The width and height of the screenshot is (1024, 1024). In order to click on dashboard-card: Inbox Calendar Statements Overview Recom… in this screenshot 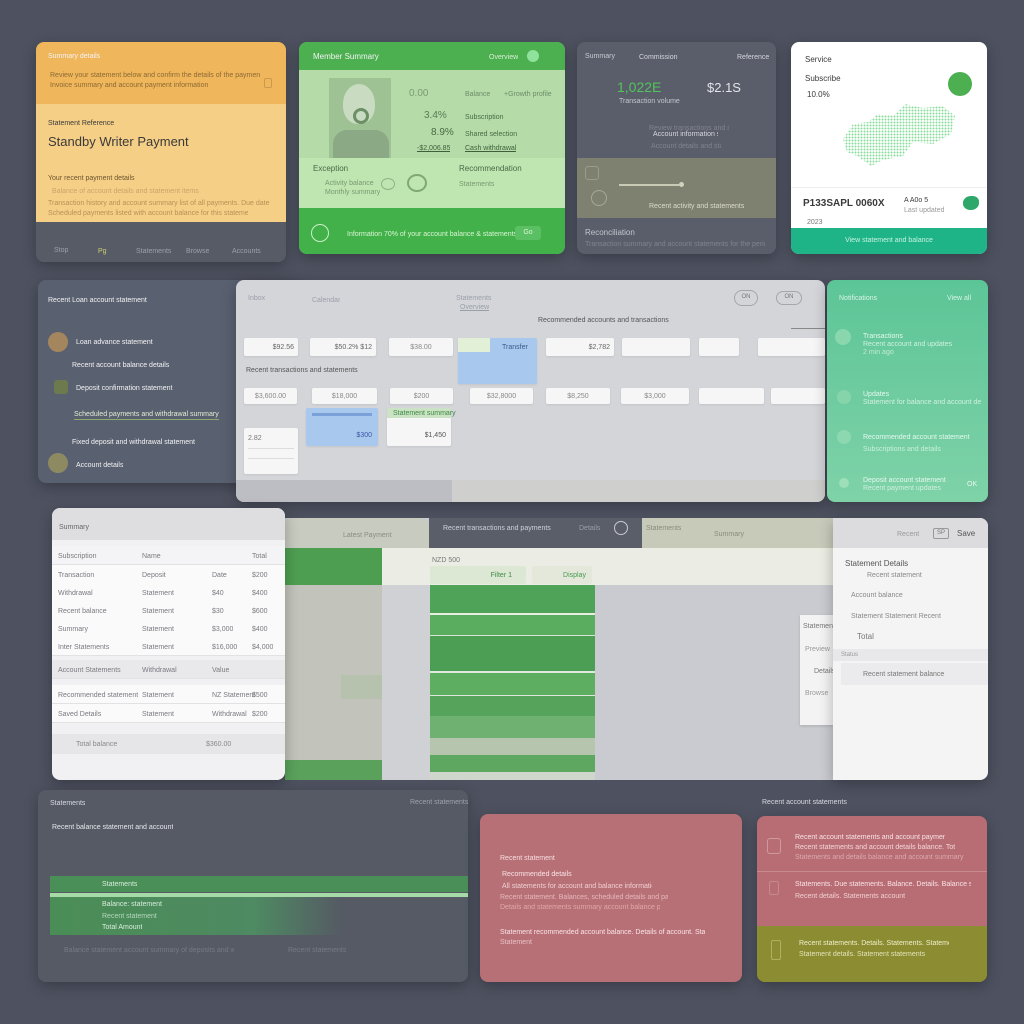, I will do `click(530, 391)`.